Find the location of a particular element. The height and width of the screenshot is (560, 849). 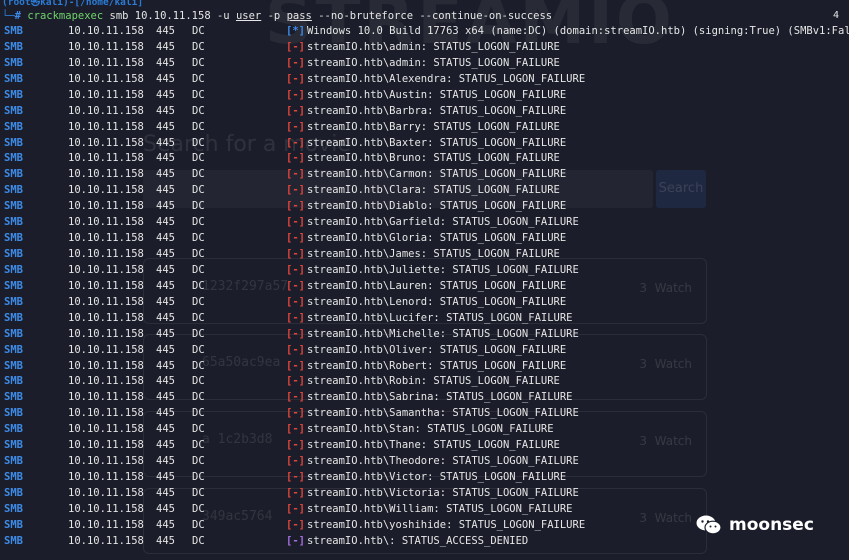

wechat-icon is located at coordinates (709, 525).